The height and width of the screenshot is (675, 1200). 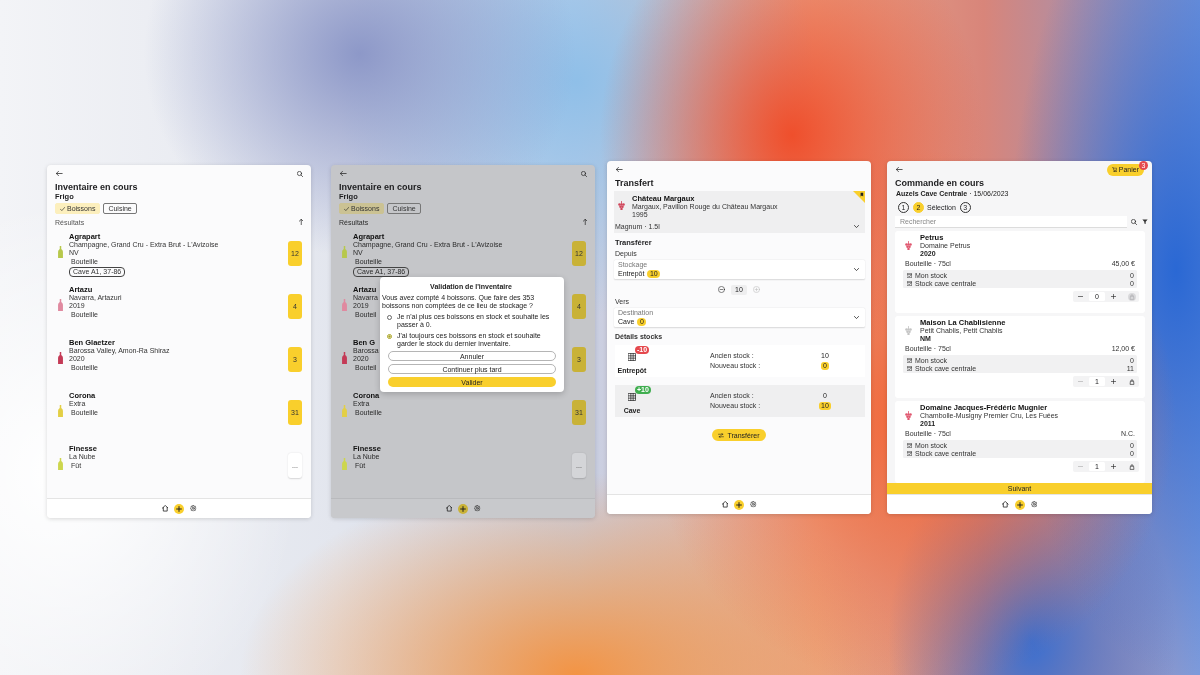 I want to click on screen-title: Commande en cours, so click(x=940, y=183).